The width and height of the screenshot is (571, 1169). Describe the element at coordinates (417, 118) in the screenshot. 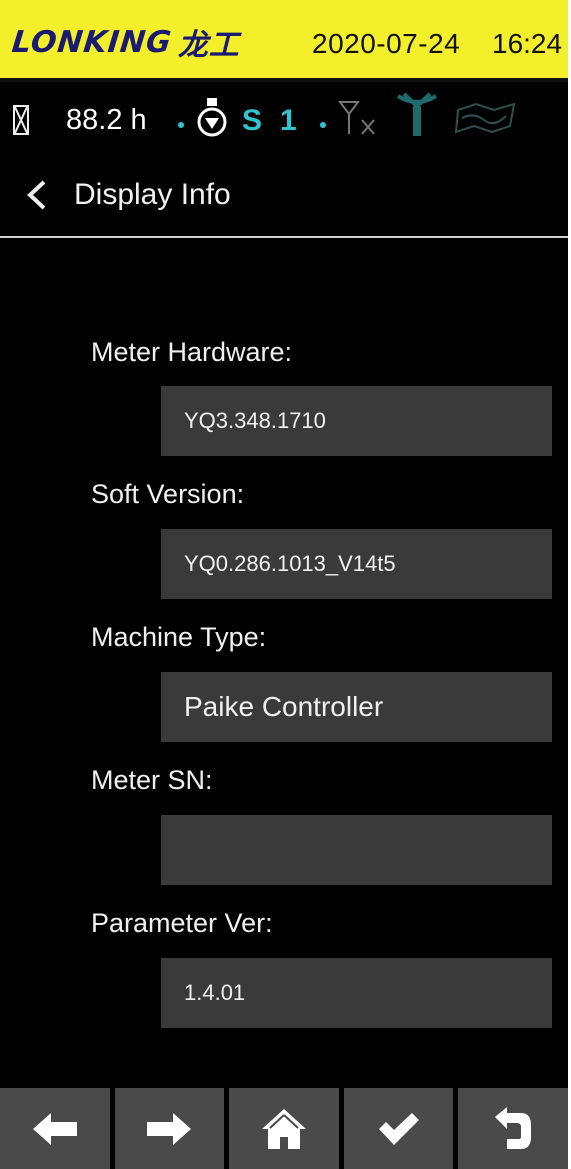

I see `antenna-icon` at that location.